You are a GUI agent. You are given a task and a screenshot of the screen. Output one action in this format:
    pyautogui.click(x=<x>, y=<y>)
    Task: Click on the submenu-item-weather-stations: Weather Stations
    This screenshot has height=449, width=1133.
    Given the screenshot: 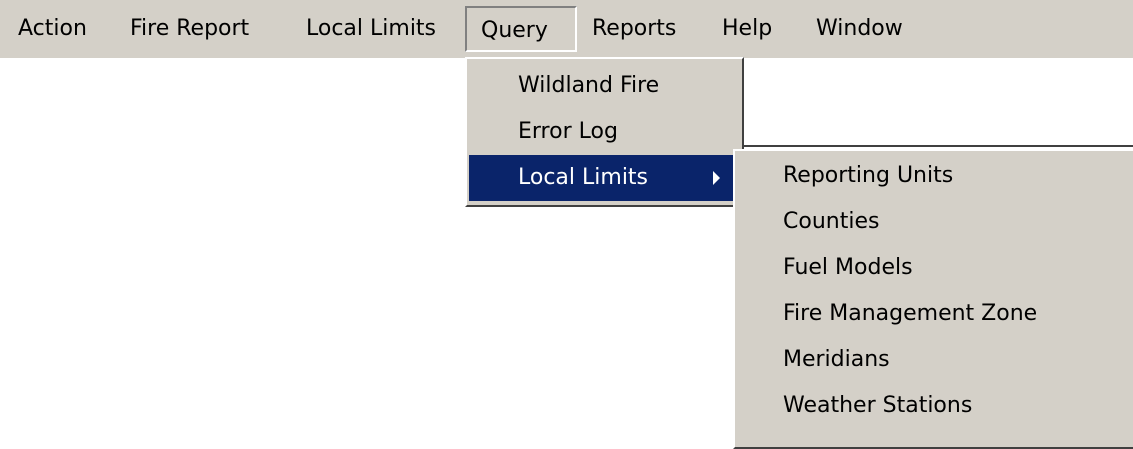 What is the action you would take?
    pyautogui.click(x=935, y=406)
    